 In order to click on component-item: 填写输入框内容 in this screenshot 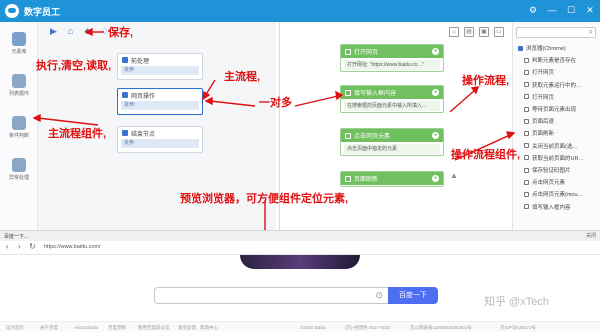, I will do `click(547, 207)`.